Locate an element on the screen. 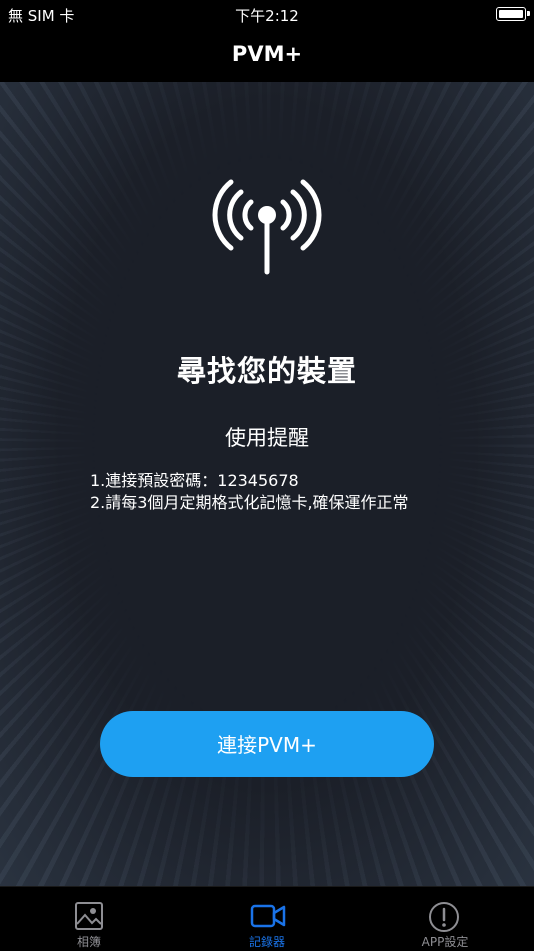  tab-bar: 相簿 記錄器 APP設定 is located at coordinates (267, 918).